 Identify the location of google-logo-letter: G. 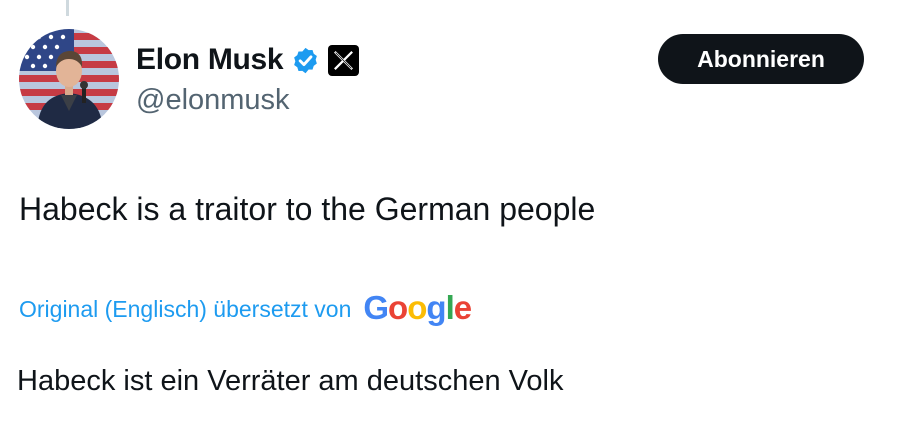
(376, 307).